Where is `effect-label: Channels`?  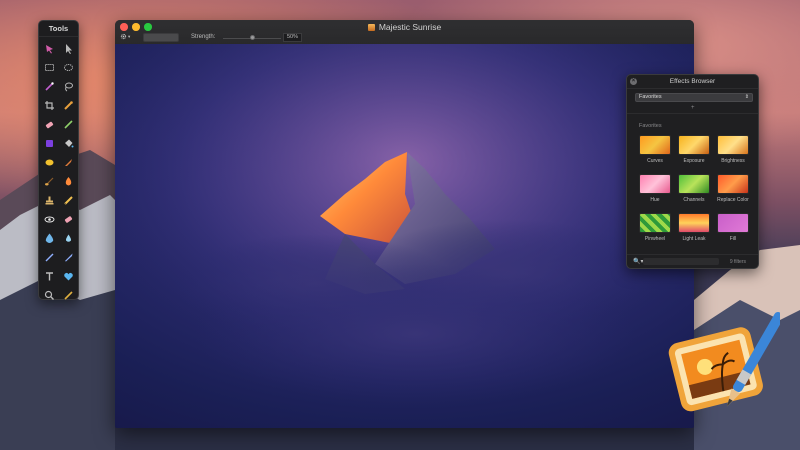 effect-label: Channels is located at coordinates (694, 200).